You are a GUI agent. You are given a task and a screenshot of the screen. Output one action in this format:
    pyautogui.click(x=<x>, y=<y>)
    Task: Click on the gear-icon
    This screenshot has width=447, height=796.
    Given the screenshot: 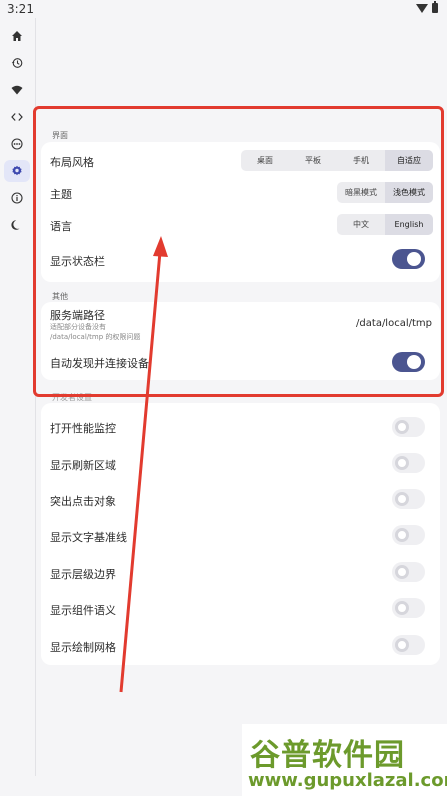 What is the action you would take?
    pyautogui.click(x=17, y=170)
    